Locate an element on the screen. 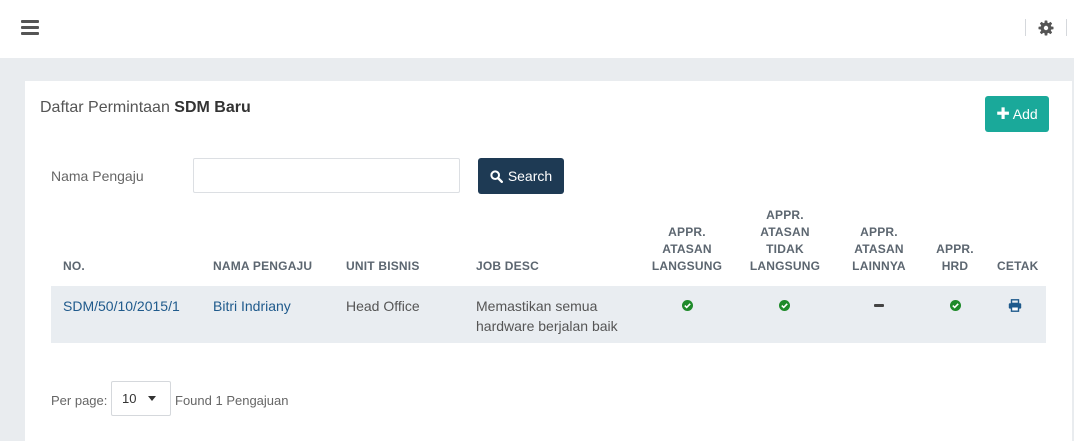 The width and height of the screenshot is (1074, 441). header-appr-atasan-lainnya: APPR. ATASAN LAINNYA is located at coordinates (879, 249).